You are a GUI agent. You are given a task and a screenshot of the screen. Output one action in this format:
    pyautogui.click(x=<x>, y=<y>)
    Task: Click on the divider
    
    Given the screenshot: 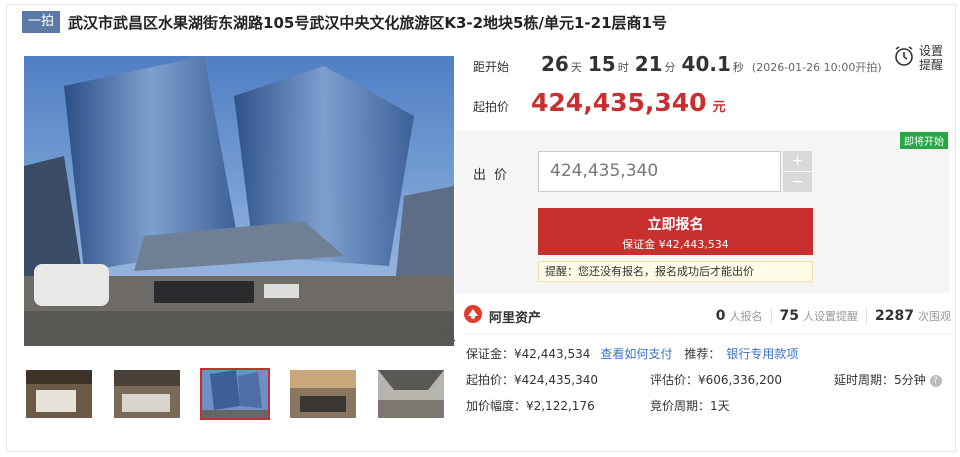 What is the action you would take?
    pyautogui.click(x=707, y=333)
    